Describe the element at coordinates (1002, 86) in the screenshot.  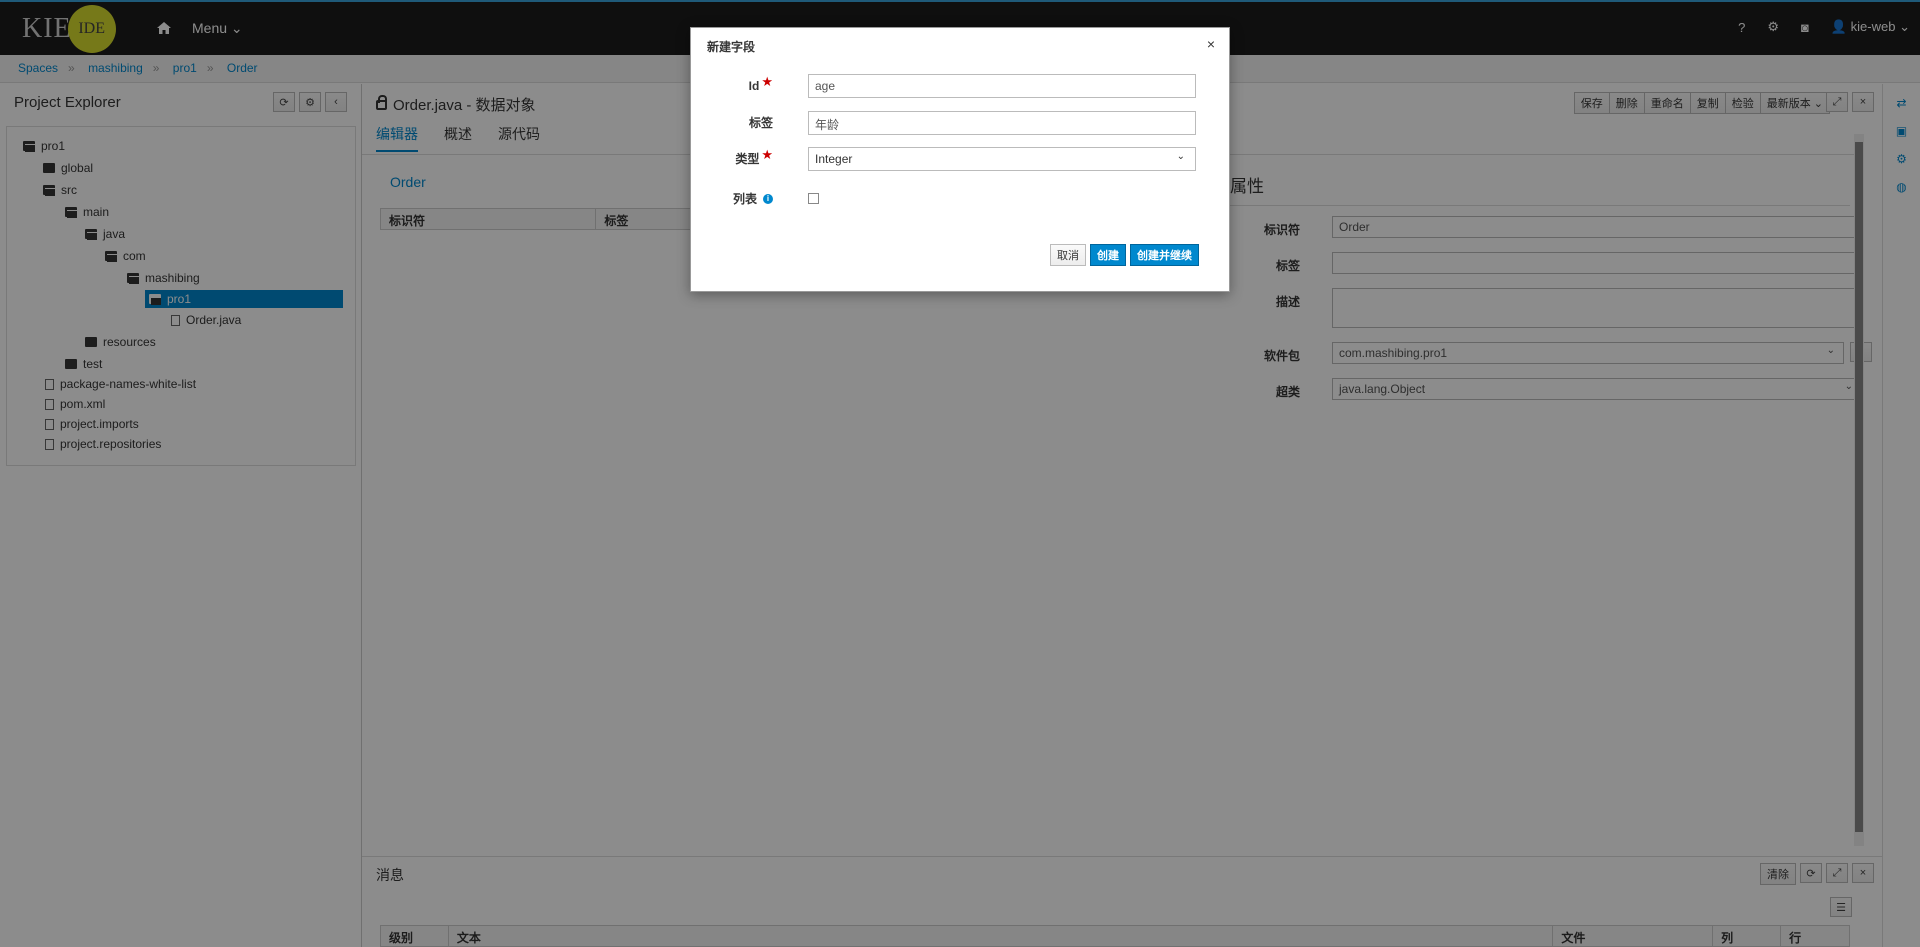
I see `id-input: age` at that location.